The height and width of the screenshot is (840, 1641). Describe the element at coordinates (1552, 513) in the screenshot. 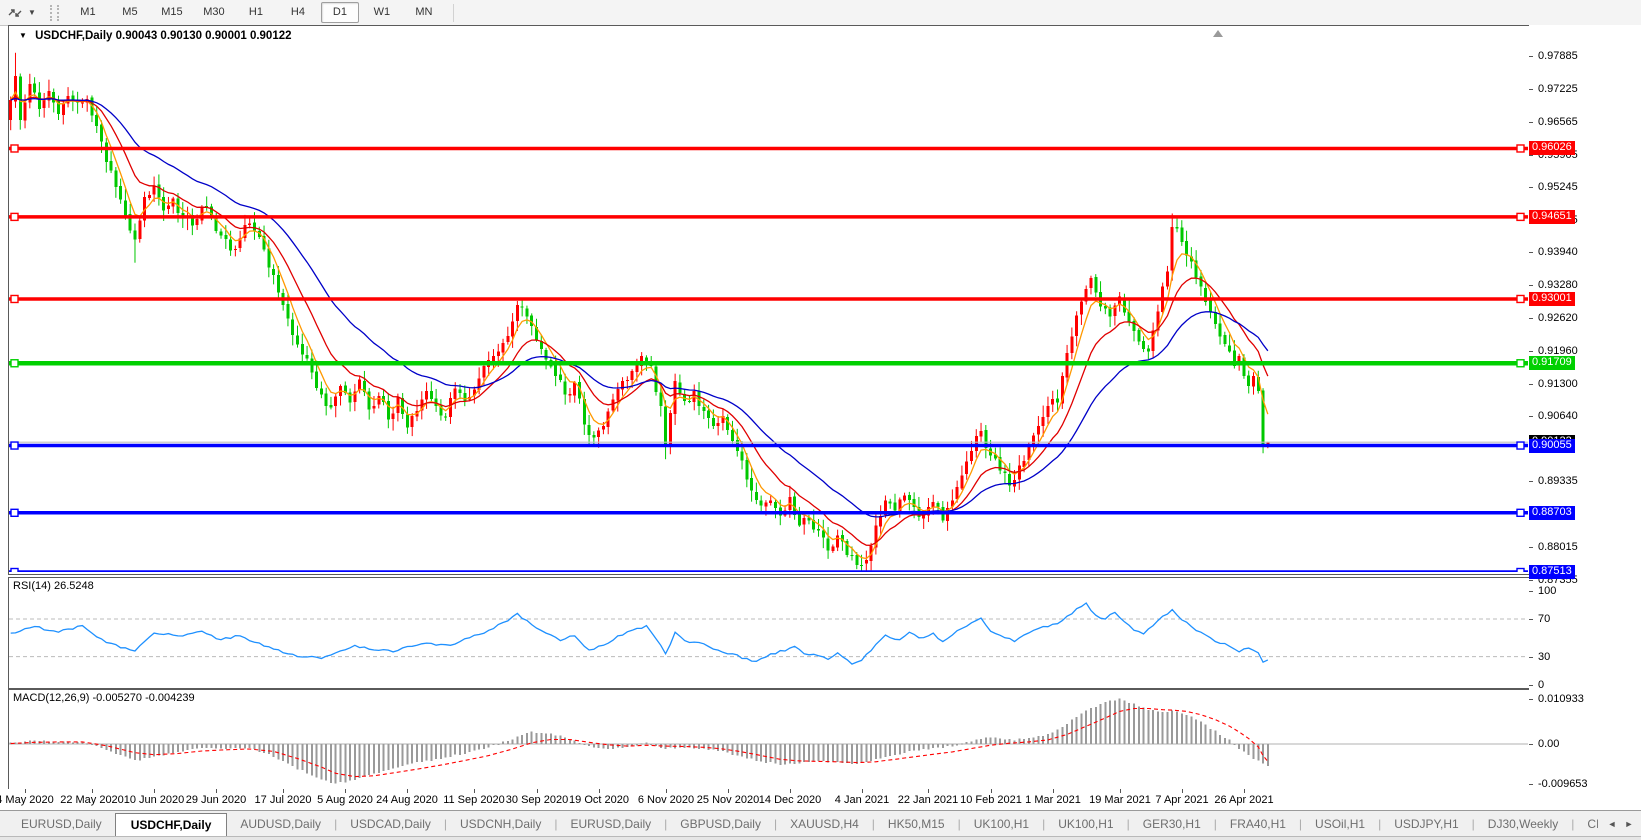

I see `hline-price-label: 0.88703` at that location.